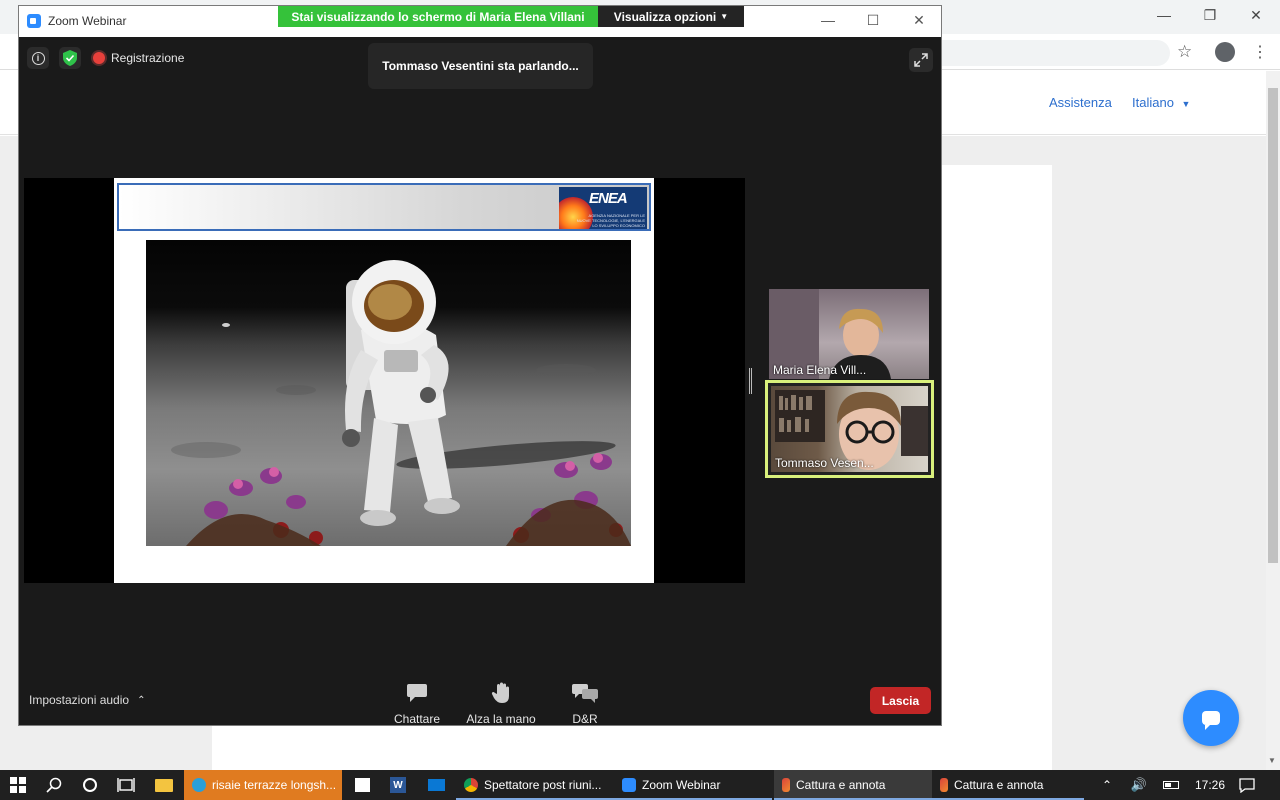 Image resolution: width=1280 pixels, height=800 pixels. I want to click on bookmark-star-icon: ☆, so click(1184, 52).